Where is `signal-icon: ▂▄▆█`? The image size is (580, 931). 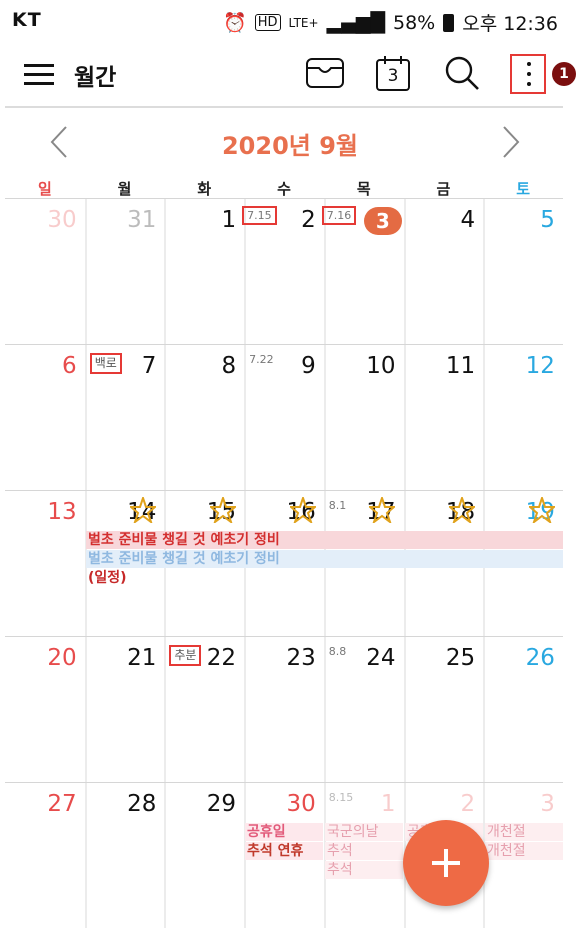
signal-icon: ▂▄▆█ is located at coordinates (355, 22).